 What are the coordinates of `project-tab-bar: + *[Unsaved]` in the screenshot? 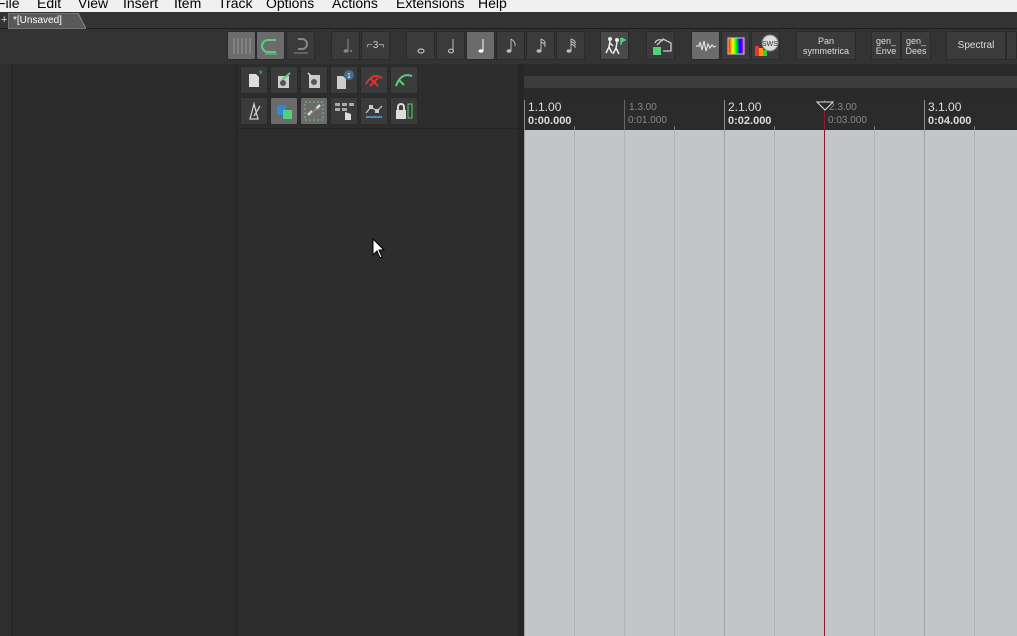 It's located at (508, 20).